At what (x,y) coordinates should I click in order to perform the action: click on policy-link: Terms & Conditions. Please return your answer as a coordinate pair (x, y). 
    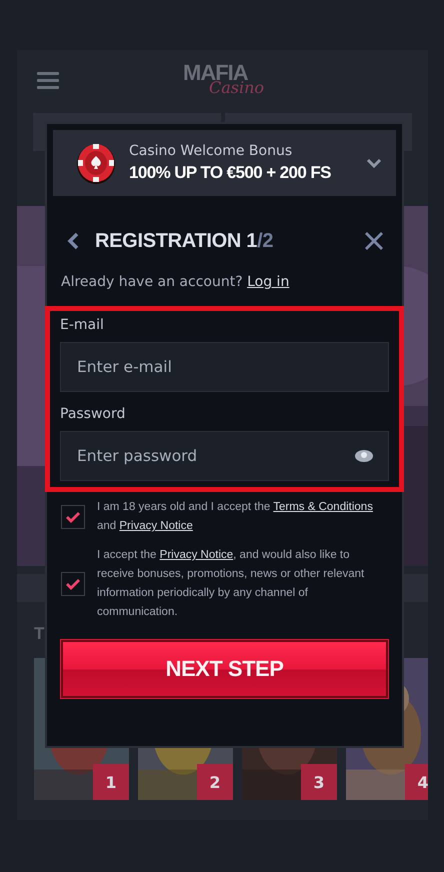
    Looking at the image, I should click on (323, 507).